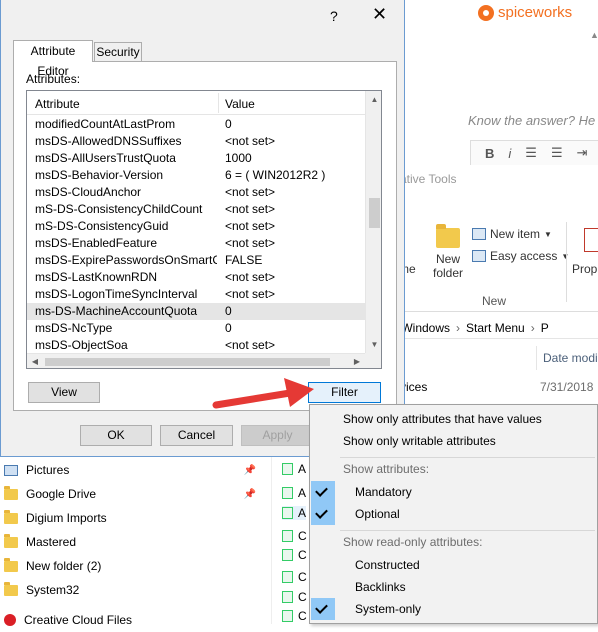  What do you see at coordinates (244, 260) in the screenshot?
I see `attribute-value: FALSE` at bounding box center [244, 260].